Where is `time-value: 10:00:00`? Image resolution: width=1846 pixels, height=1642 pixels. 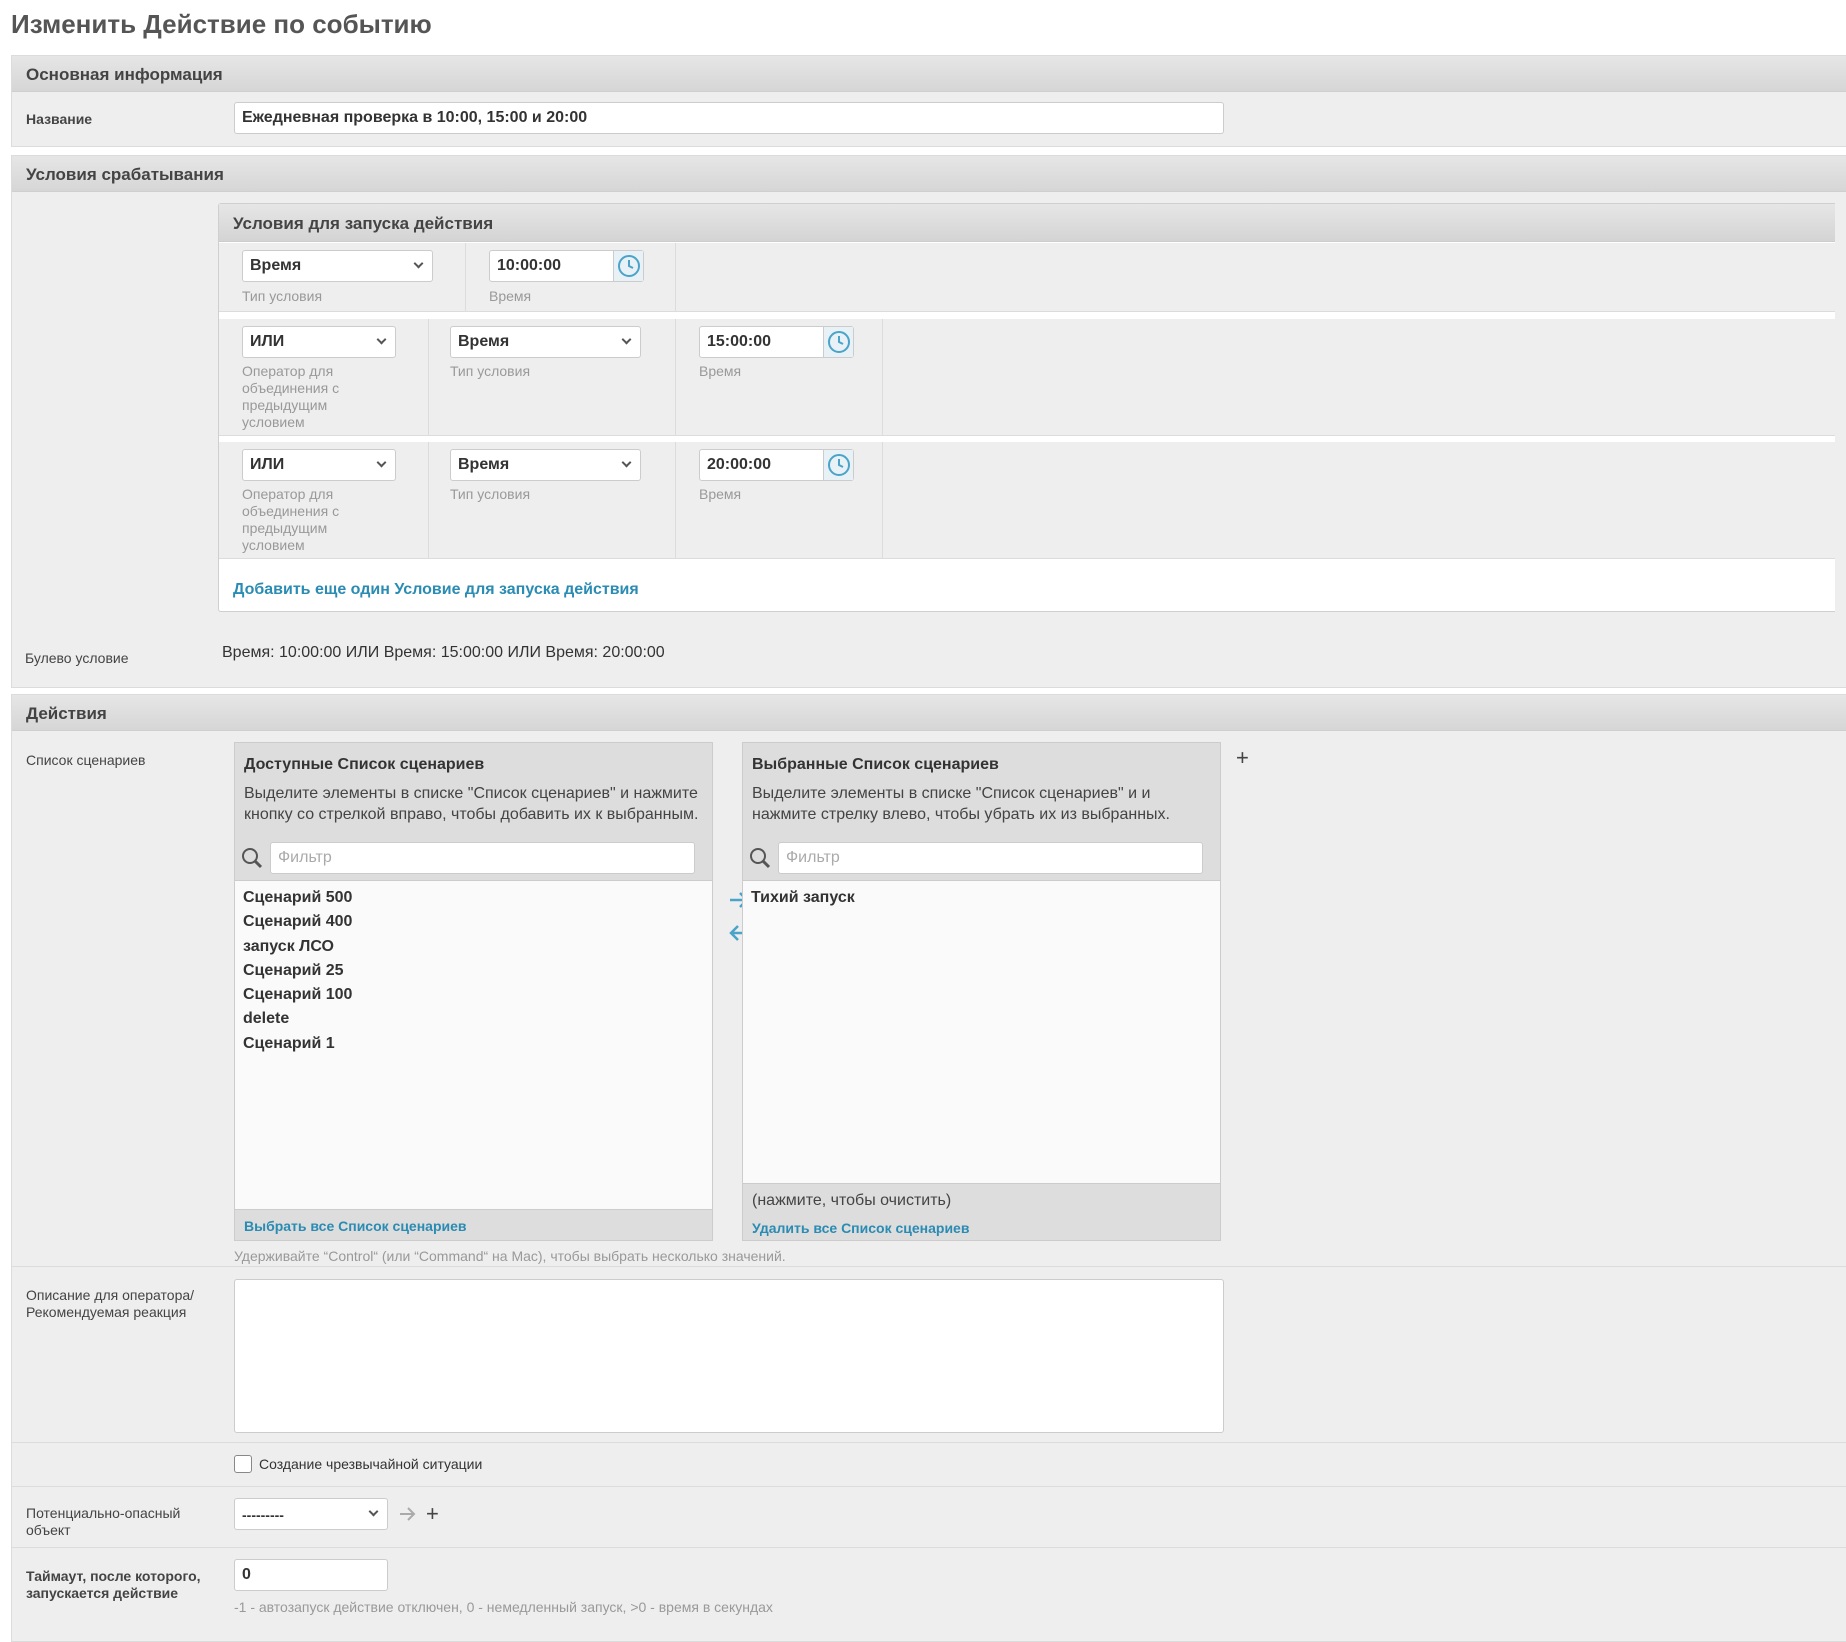 time-value: 10:00:00 is located at coordinates (529, 265).